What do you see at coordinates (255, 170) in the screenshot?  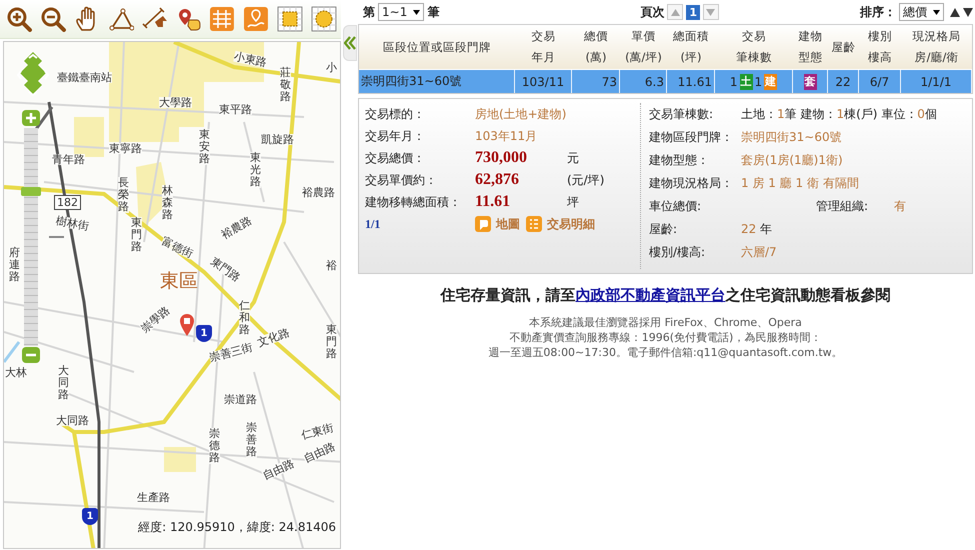 I see `road-label: 東光路` at bounding box center [255, 170].